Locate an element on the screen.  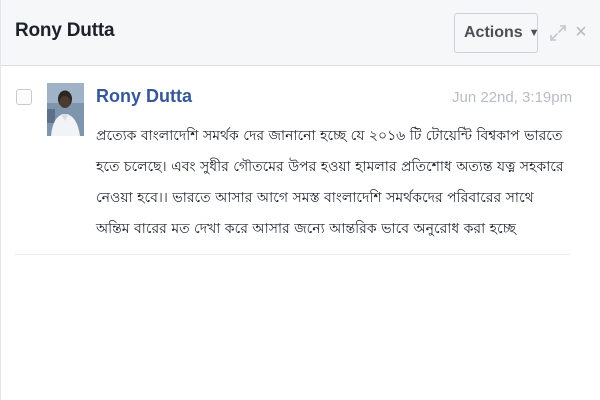
message-divider is located at coordinates (292, 254).